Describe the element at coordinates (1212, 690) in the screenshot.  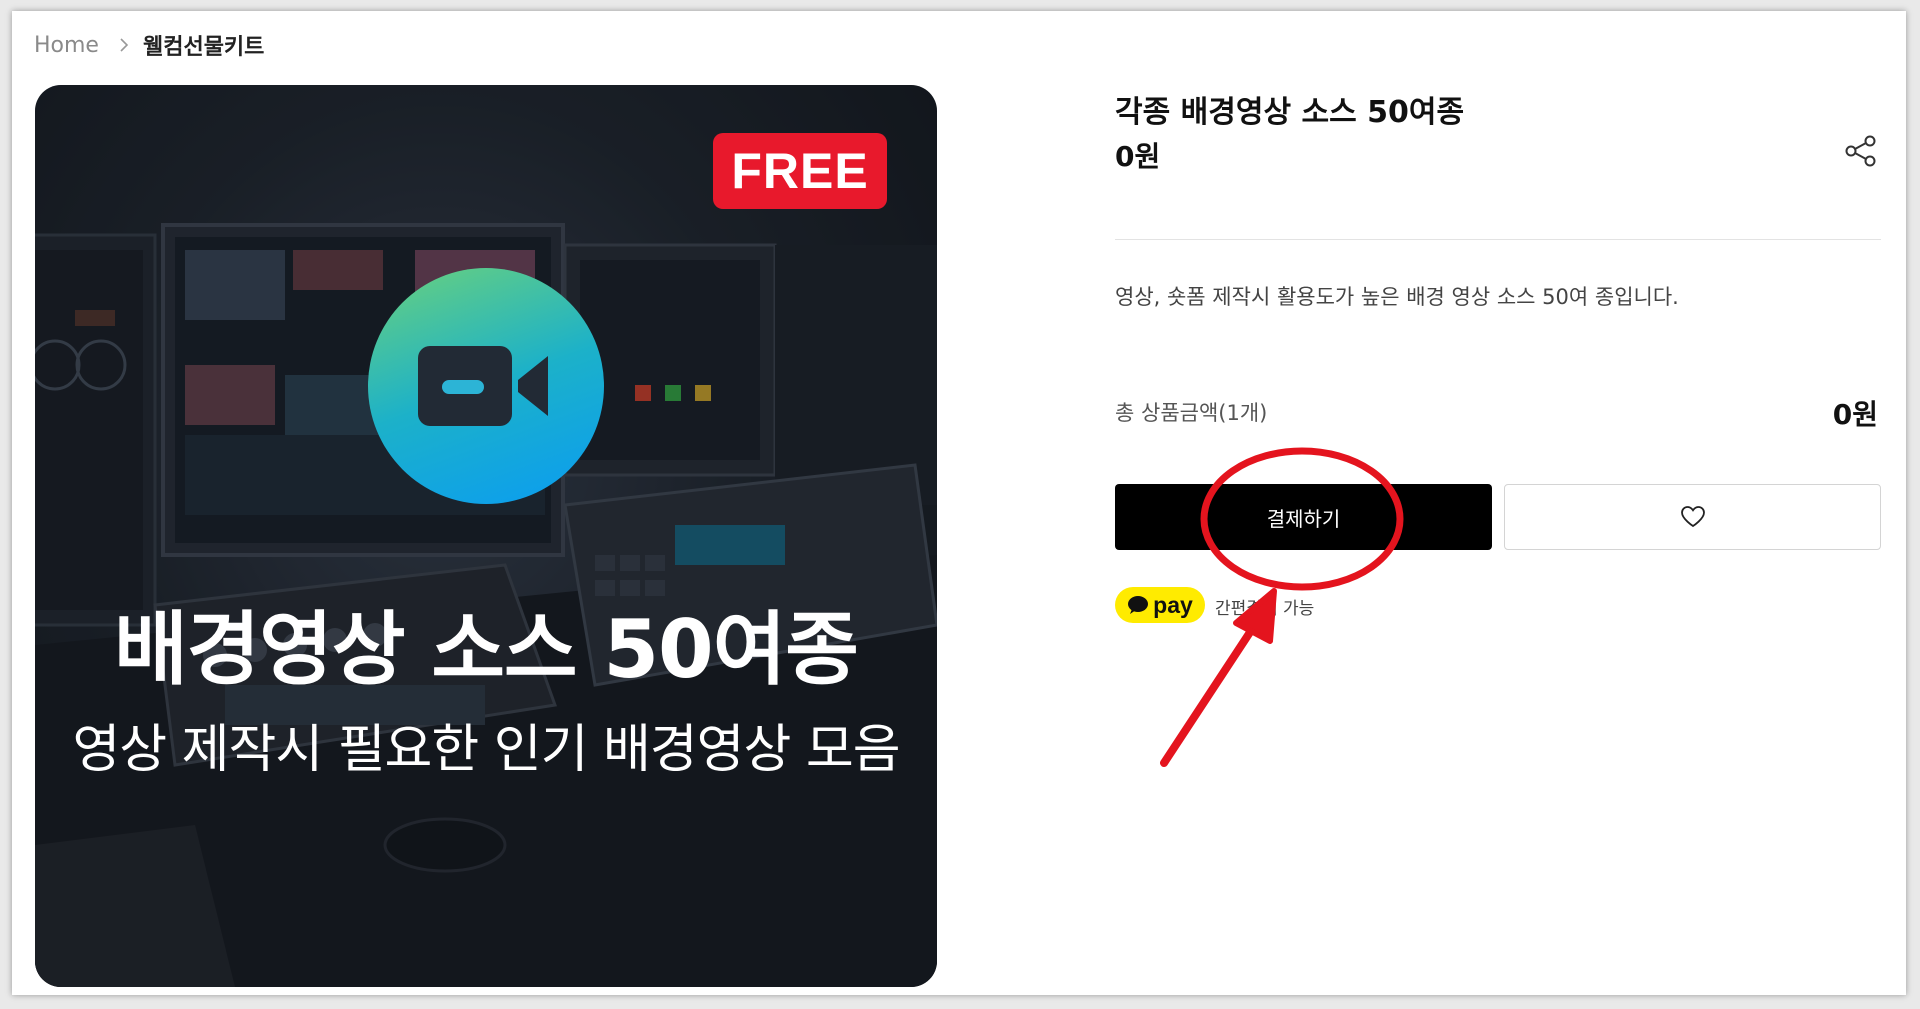
I see `annotation-arrow-shaft` at that location.